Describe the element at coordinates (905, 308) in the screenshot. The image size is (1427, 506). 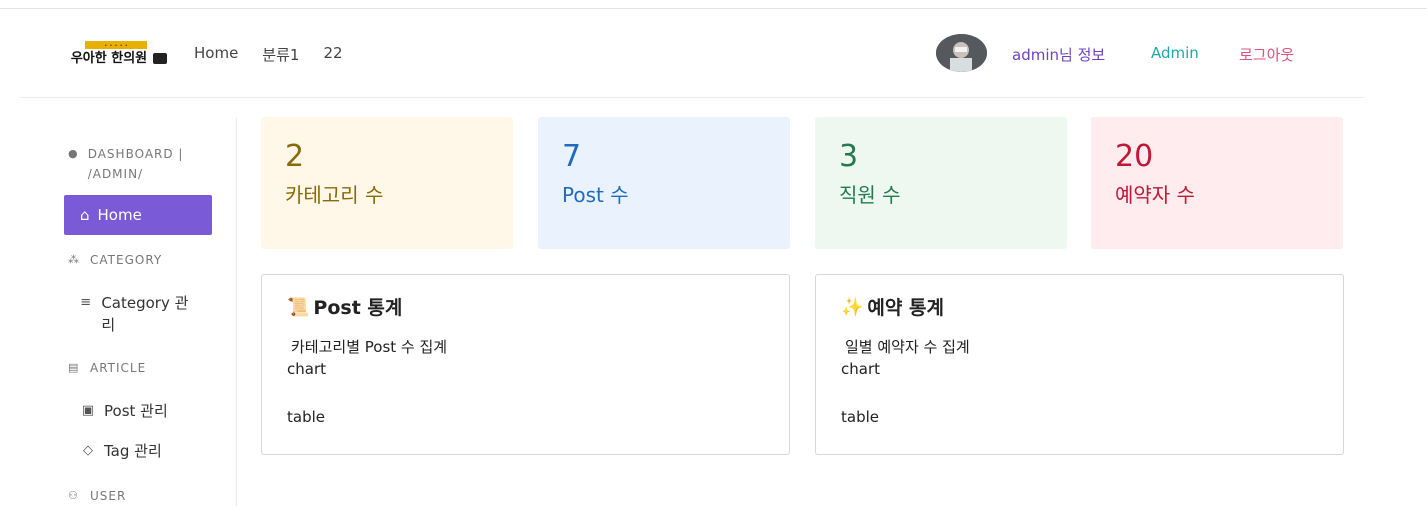
I see `panel-title-text: 예약 통계` at that location.